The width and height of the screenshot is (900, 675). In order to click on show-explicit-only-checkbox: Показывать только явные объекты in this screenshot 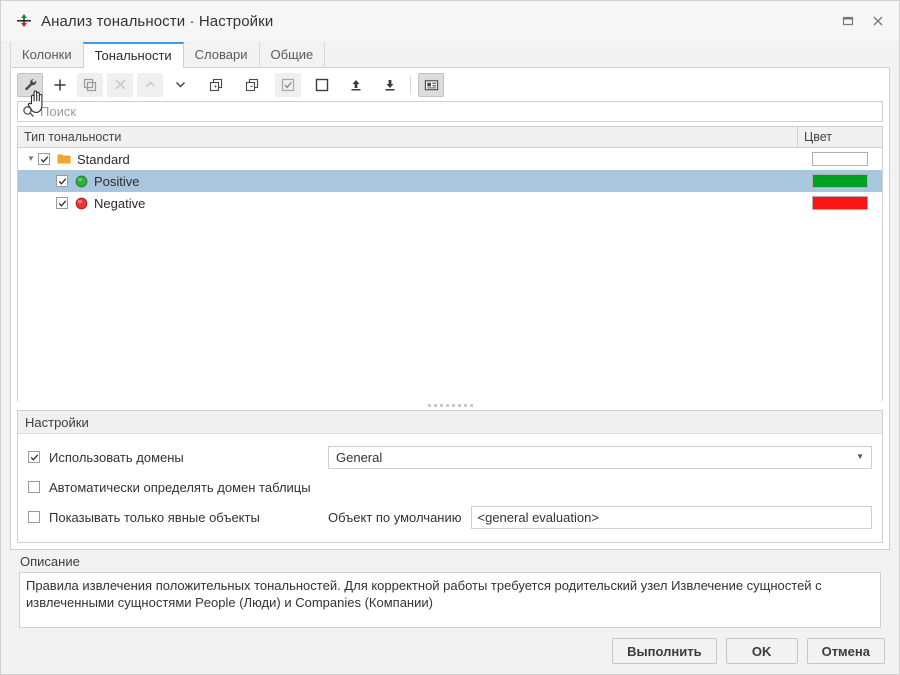, I will do `click(178, 517)`.